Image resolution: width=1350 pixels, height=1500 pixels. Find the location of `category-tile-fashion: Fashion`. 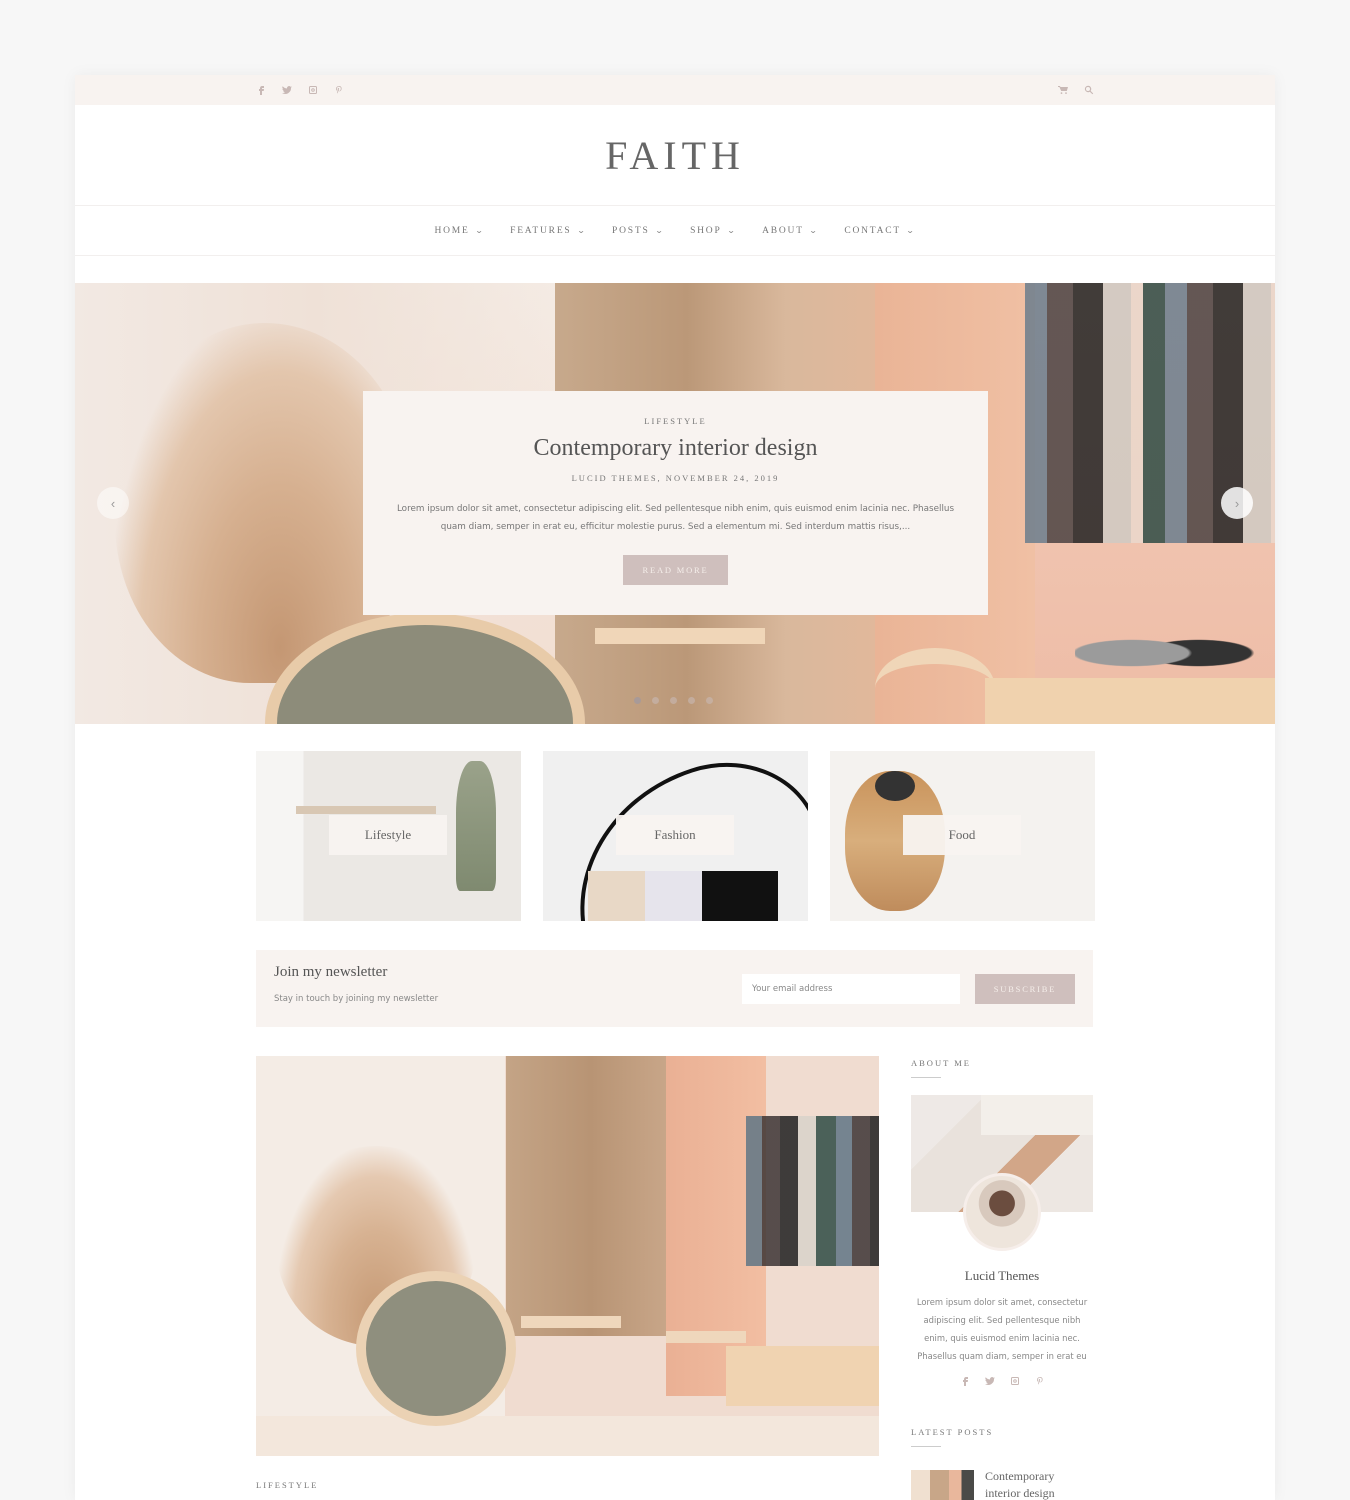

category-tile-fashion: Fashion is located at coordinates (675, 836).